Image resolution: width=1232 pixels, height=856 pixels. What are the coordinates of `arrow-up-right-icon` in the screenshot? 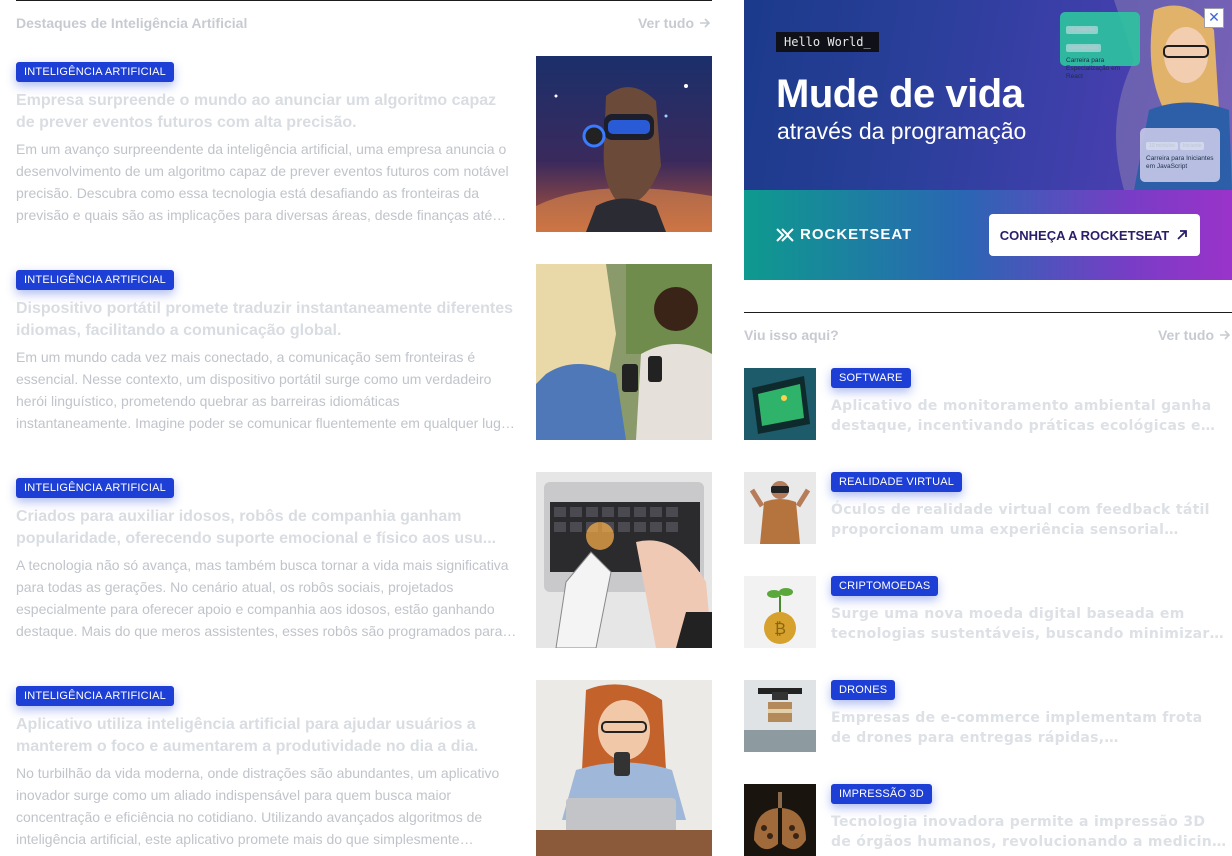 It's located at (1182, 235).